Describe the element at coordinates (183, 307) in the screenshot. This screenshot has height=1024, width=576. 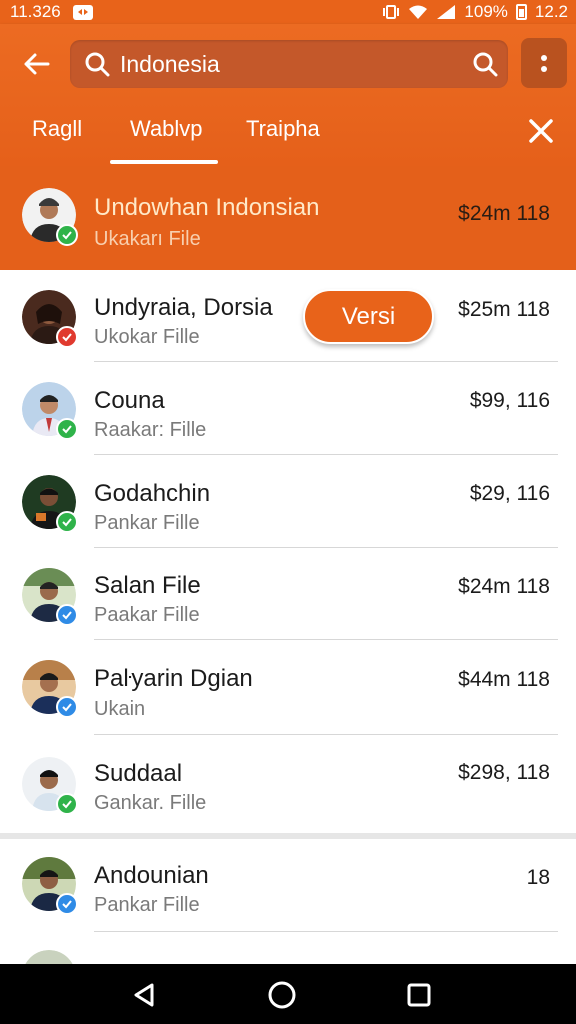
I see `item-name: Undyraia, Dorsia` at that location.